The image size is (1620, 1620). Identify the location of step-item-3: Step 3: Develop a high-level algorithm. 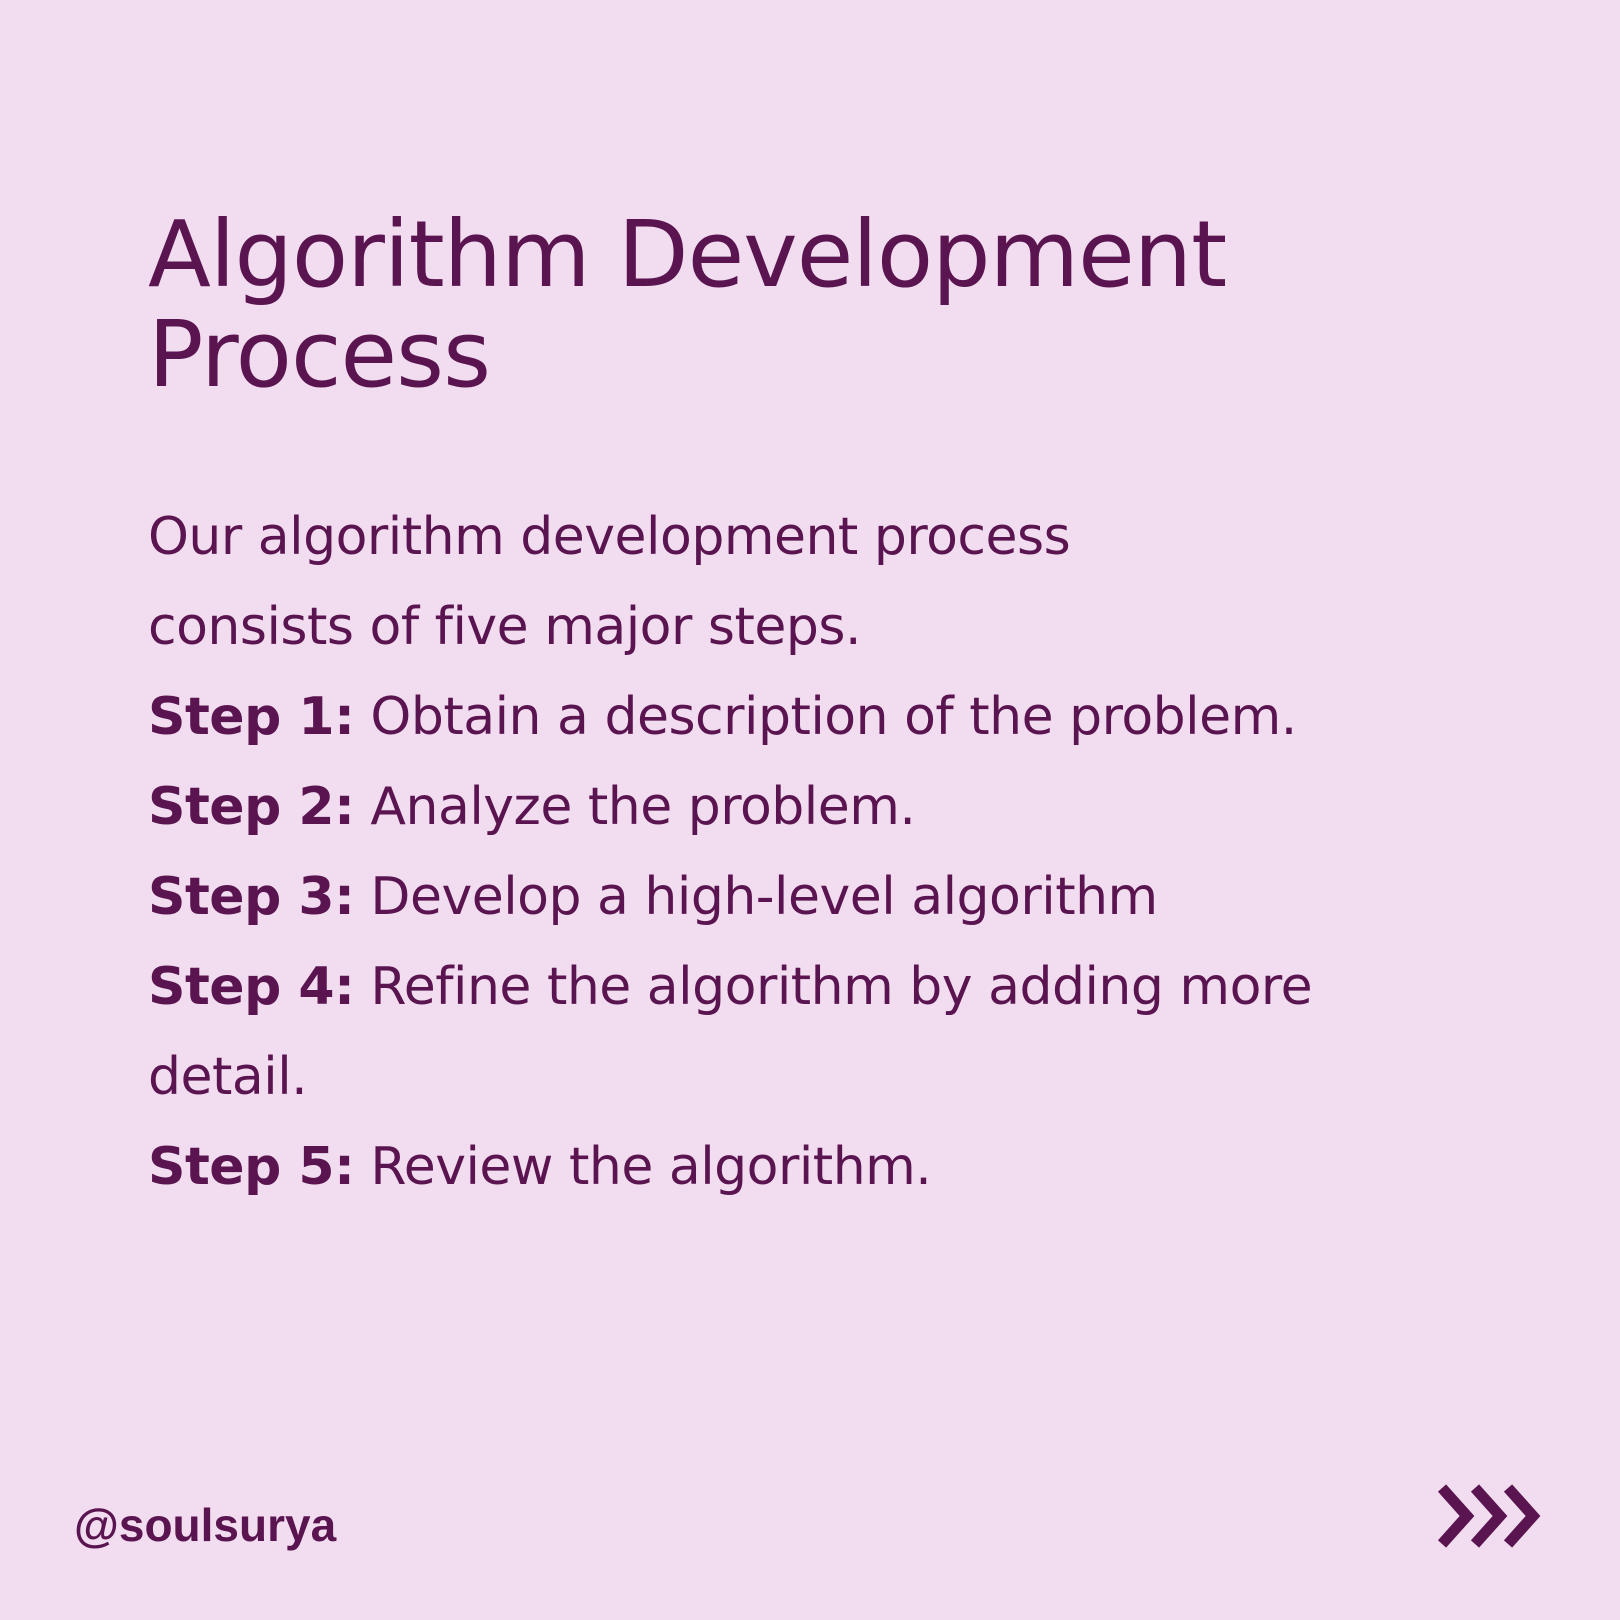
(818, 897).